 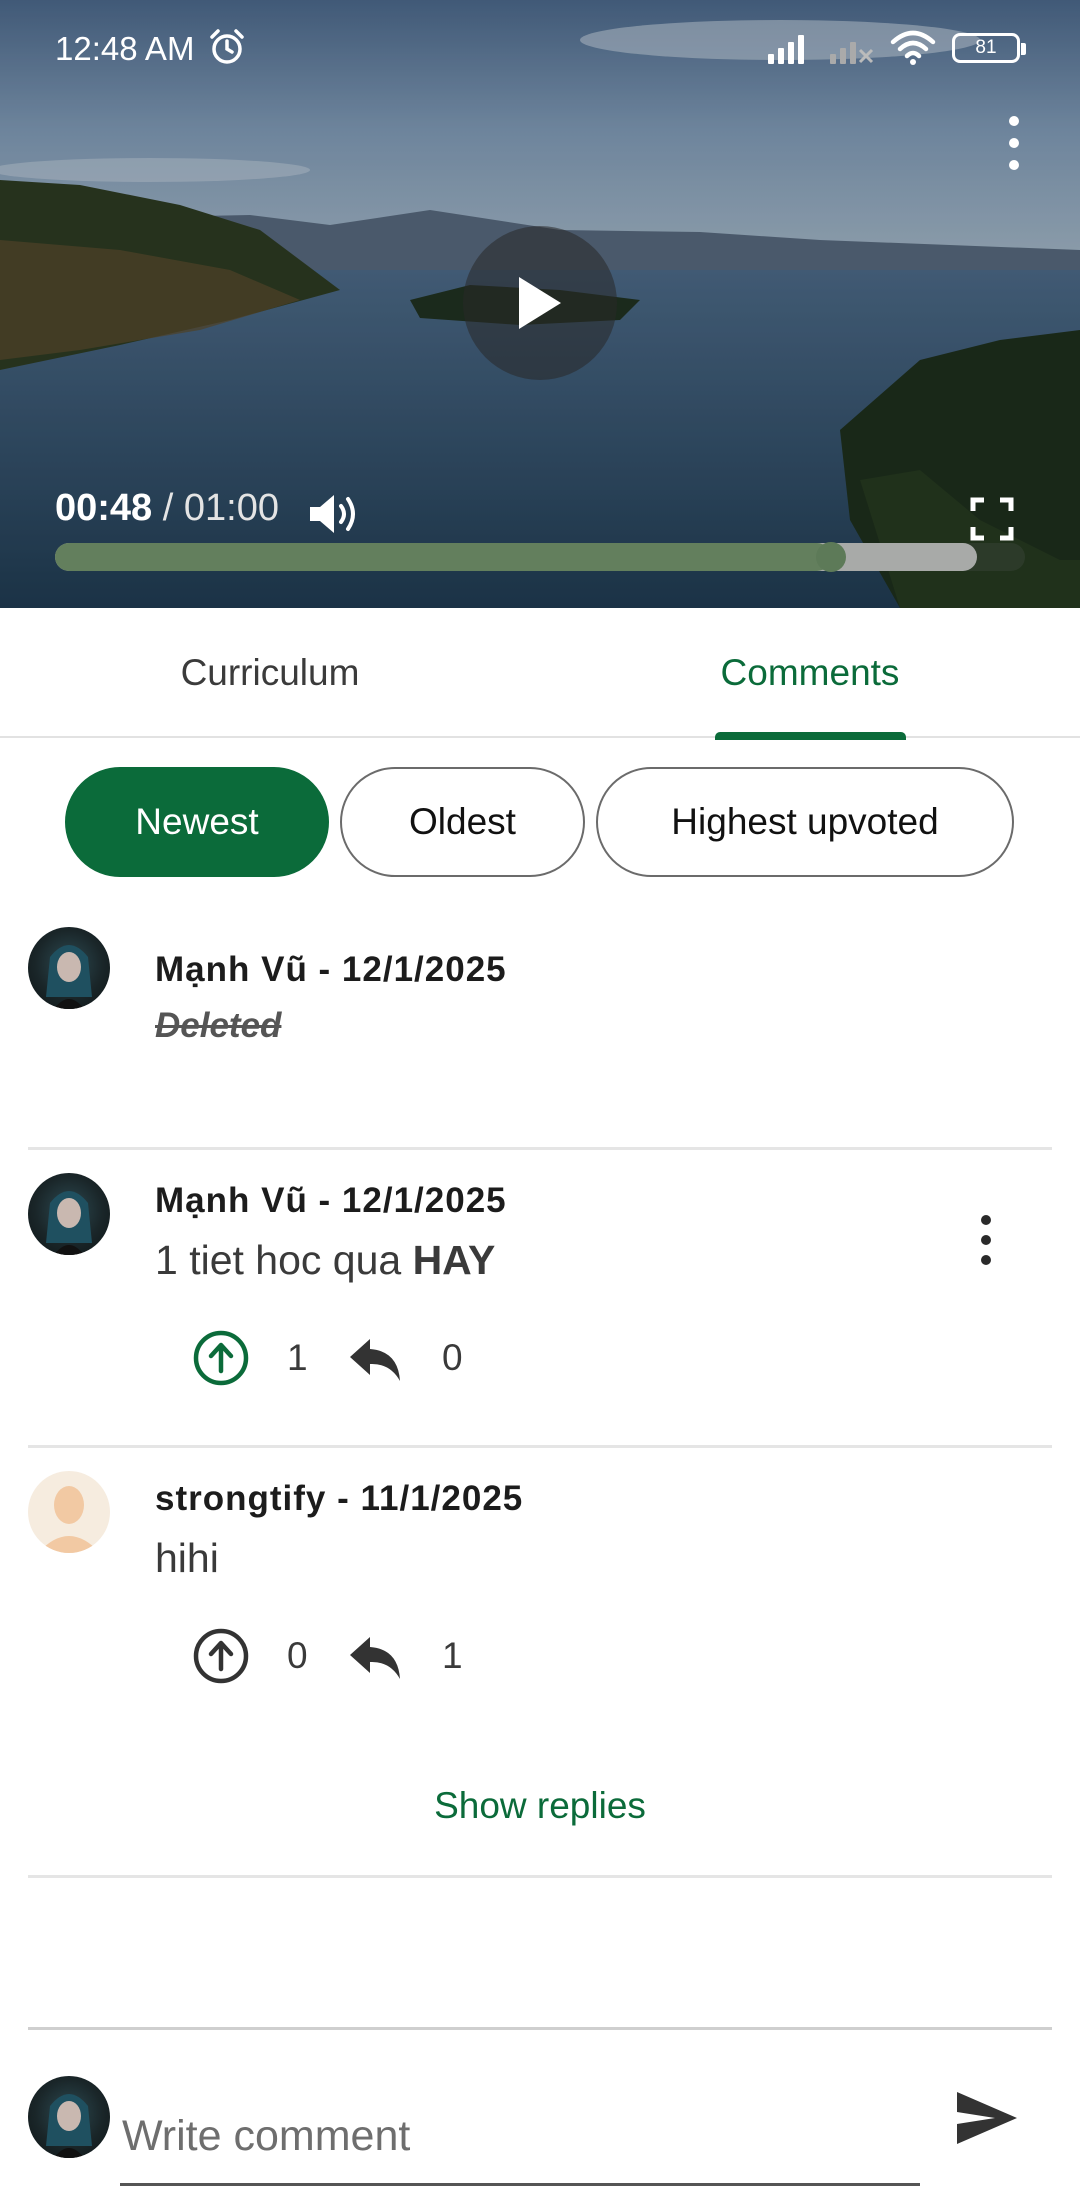 I want to click on status-icons: 81, so click(x=896, y=48).